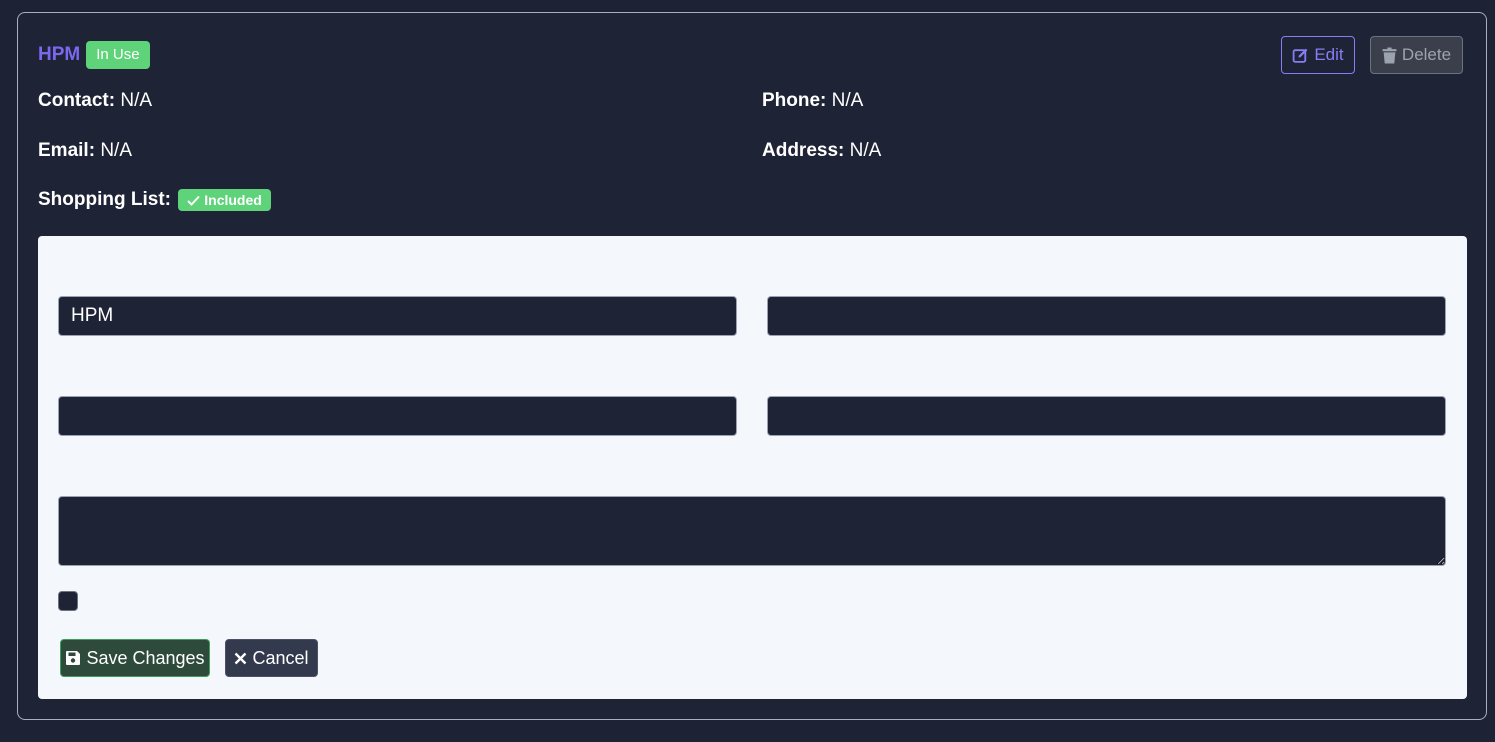  What do you see at coordinates (752, 531) in the screenshot?
I see `address-textarea` at bounding box center [752, 531].